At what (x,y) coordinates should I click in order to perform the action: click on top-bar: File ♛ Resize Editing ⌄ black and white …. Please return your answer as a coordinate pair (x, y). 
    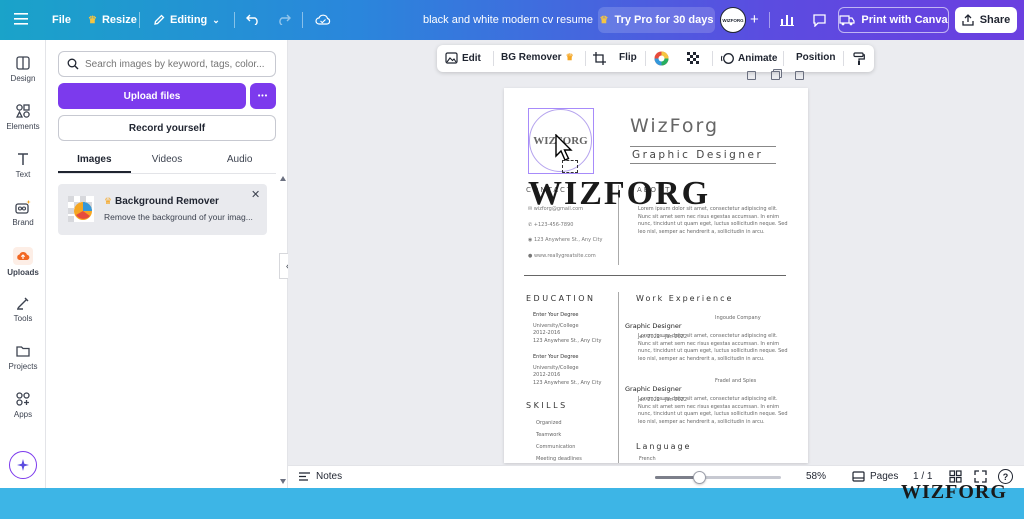
    Looking at the image, I should click on (512, 20).